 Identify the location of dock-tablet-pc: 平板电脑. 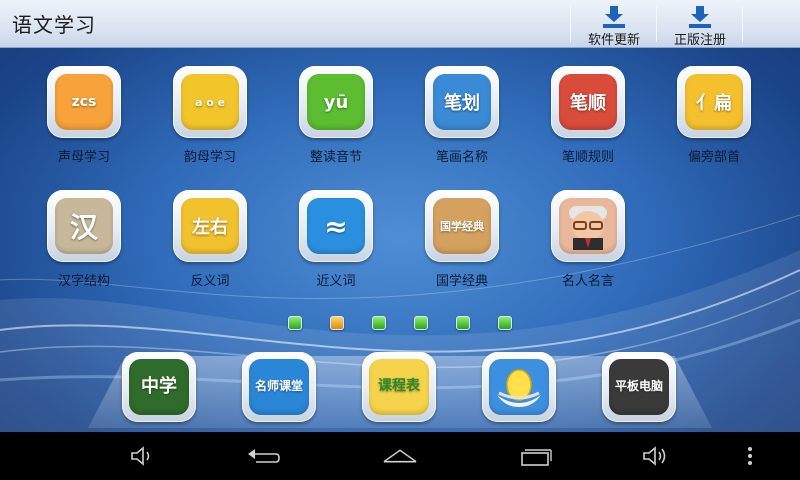
(639, 387).